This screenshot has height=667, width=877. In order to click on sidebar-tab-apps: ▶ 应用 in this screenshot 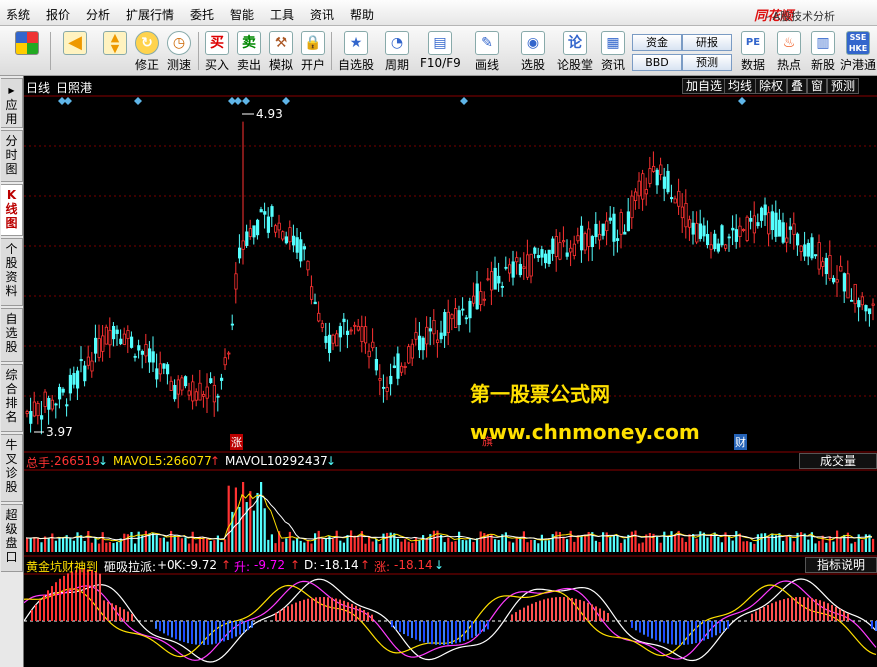, I will do `click(12, 103)`.